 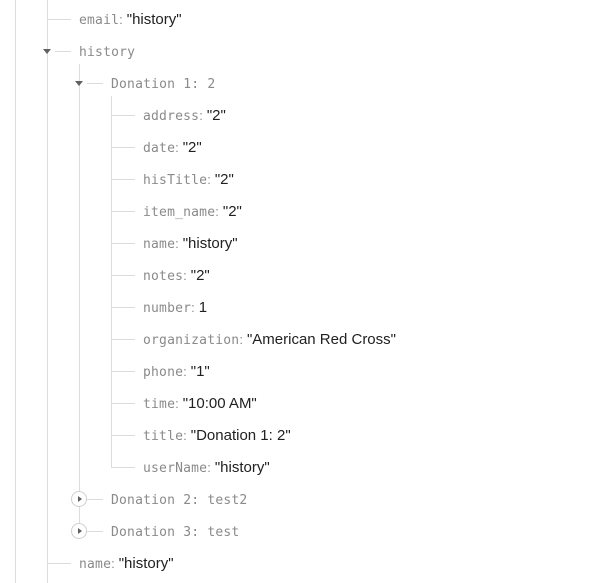 I want to click on tree-node: Donation 2: test2, so click(x=179, y=499).